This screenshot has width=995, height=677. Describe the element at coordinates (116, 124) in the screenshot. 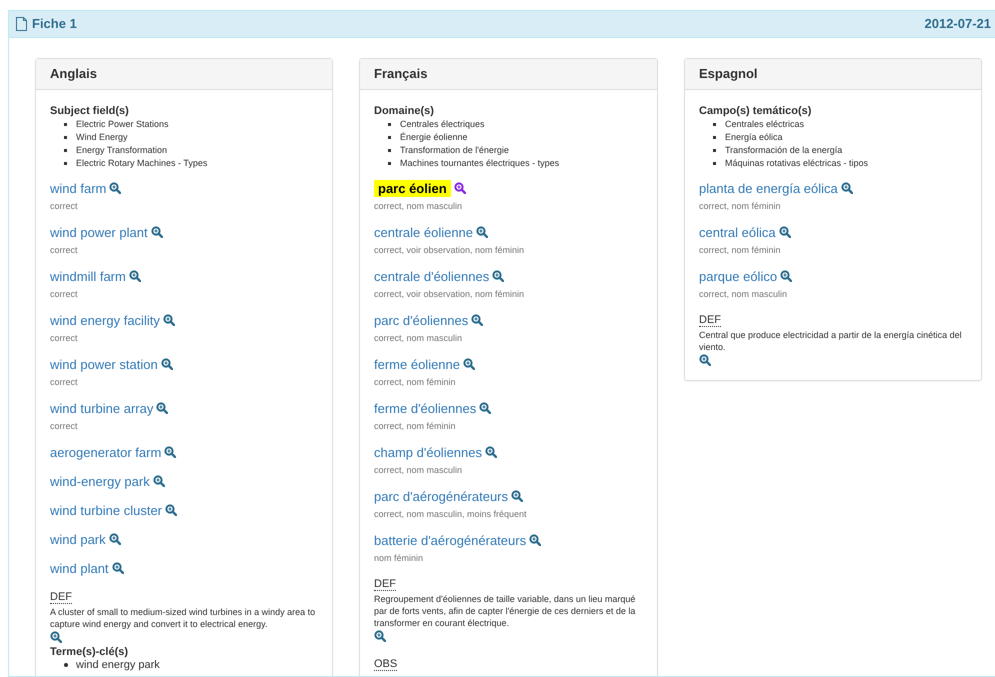

I see `subject-field: Electric Power Stations` at that location.